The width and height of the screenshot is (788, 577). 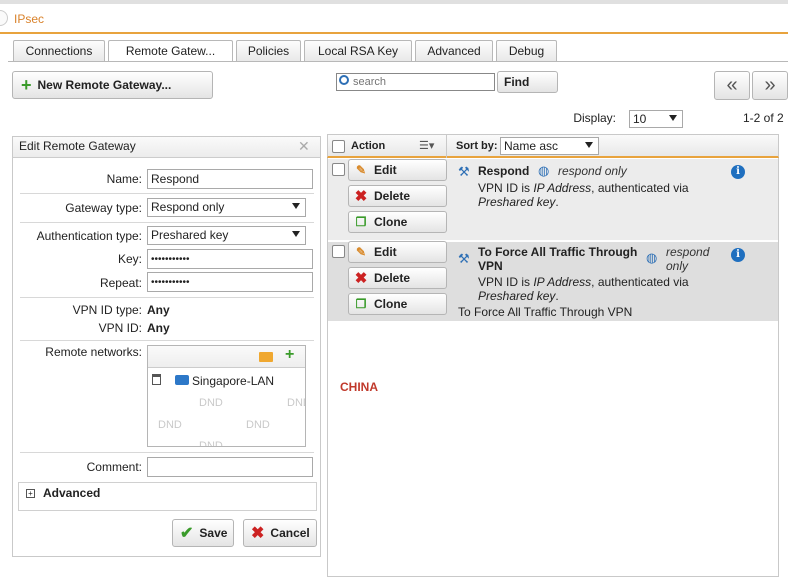 What do you see at coordinates (358, 50) in the screenshot?
I see `tab-local-rsa-key: Local RSA Key` at bounding box center [358, 50].